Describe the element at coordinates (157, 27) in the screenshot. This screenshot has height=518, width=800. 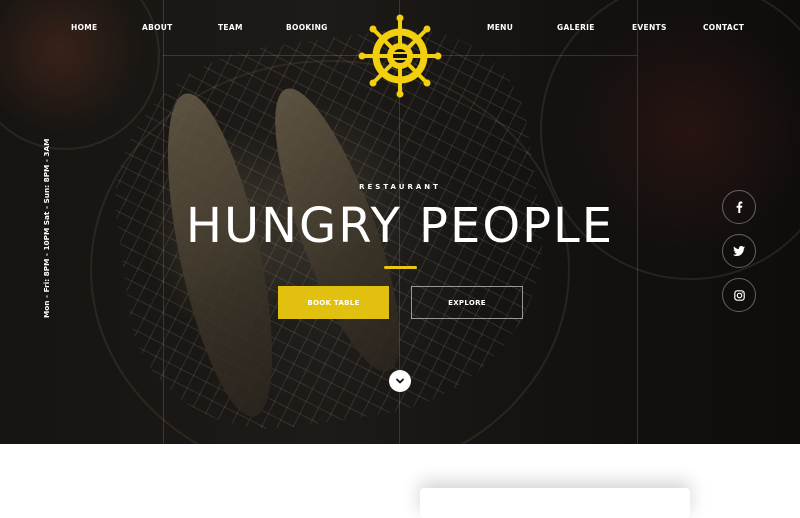
I see `nav-about: ABOUT` at that location.